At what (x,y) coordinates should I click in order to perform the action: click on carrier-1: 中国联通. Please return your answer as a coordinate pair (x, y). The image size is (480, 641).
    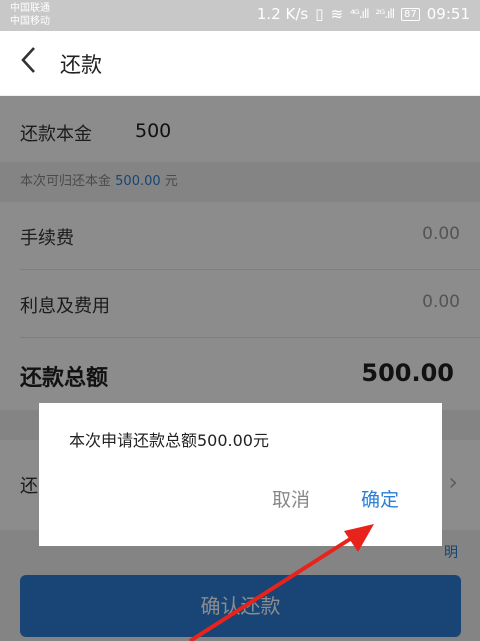
    Looking at the image, I should click on (30, 8).